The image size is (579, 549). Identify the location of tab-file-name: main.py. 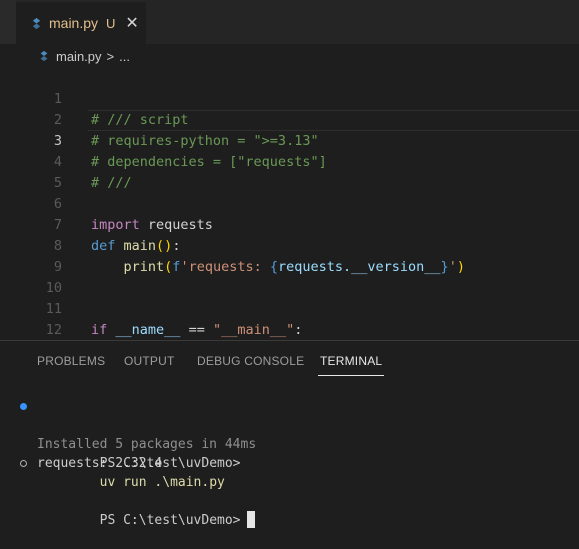
(74, 23).